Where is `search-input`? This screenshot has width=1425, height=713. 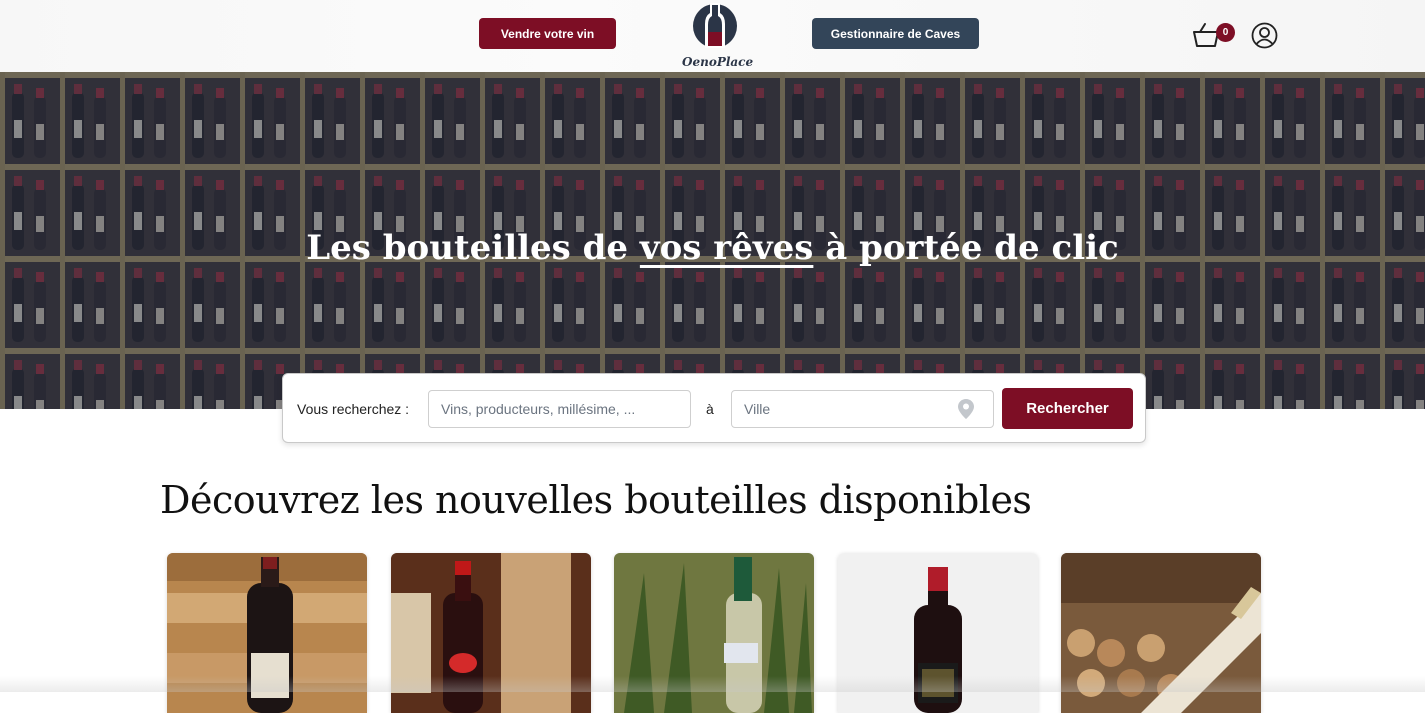
search-input is located at coordinates (559, 409).